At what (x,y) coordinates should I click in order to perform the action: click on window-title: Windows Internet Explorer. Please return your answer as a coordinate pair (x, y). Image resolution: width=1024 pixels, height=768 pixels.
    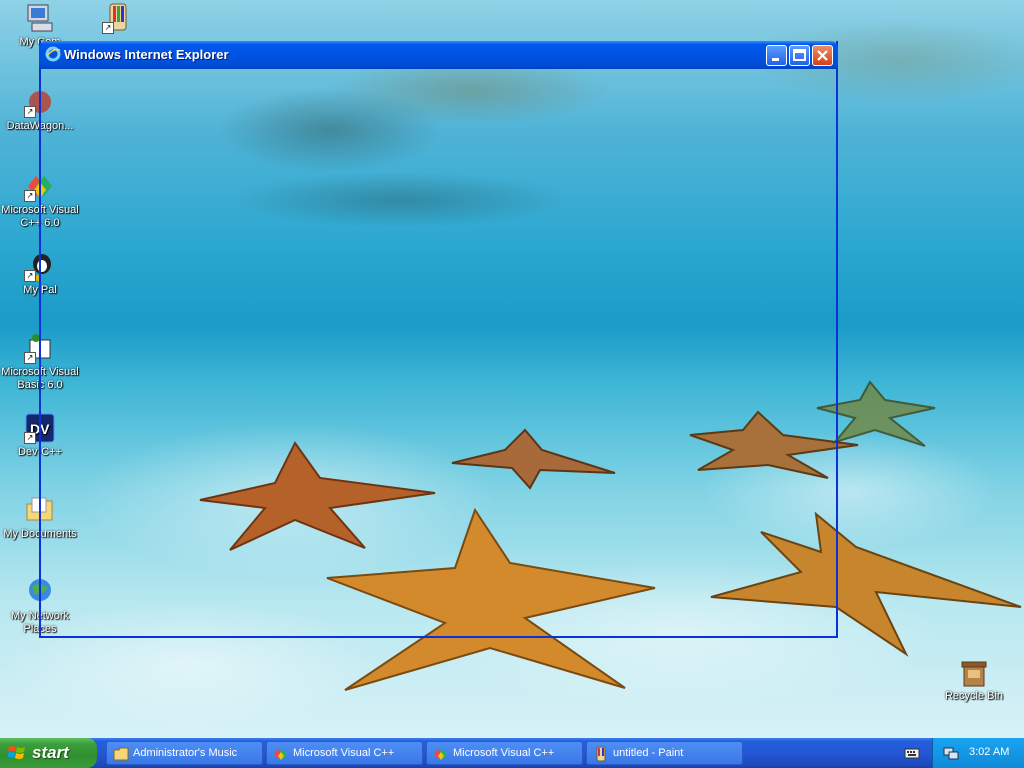
    Looking at the image, I should click on (146, 54).